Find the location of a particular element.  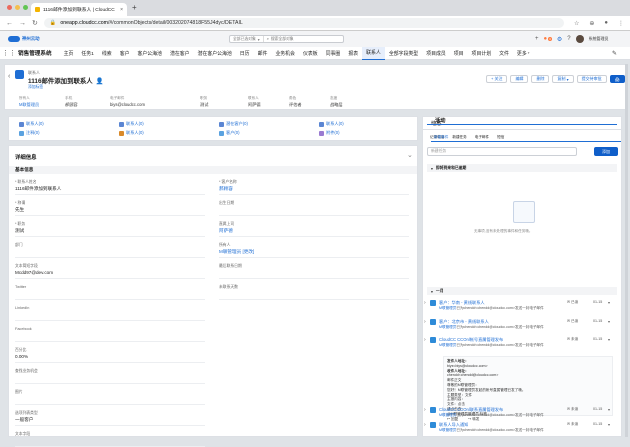

profile-icon: ● is located at coordinates (606, 23).